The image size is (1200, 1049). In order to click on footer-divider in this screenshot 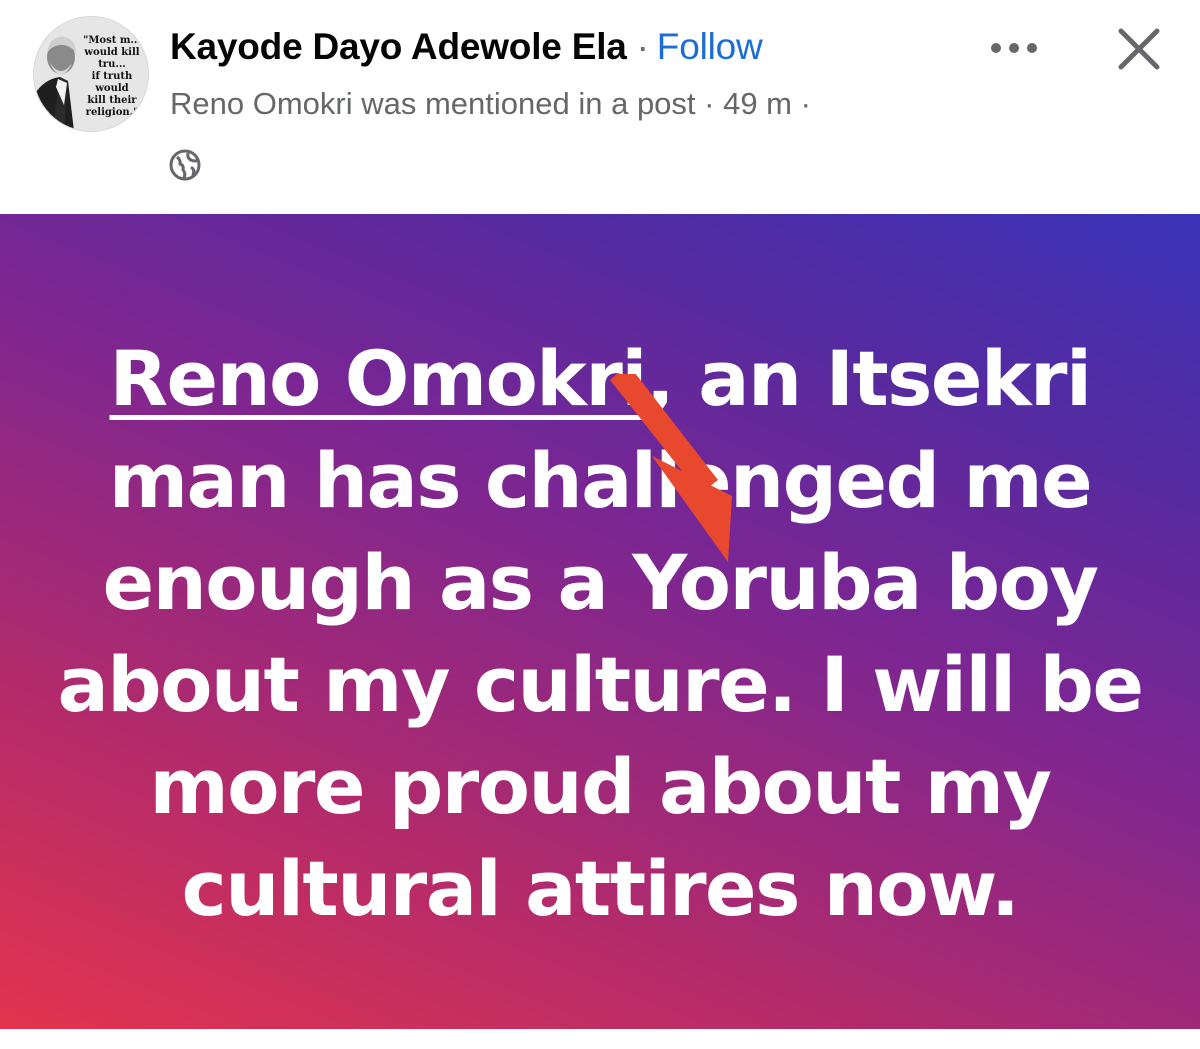, I will do `click(600, 1039)`.